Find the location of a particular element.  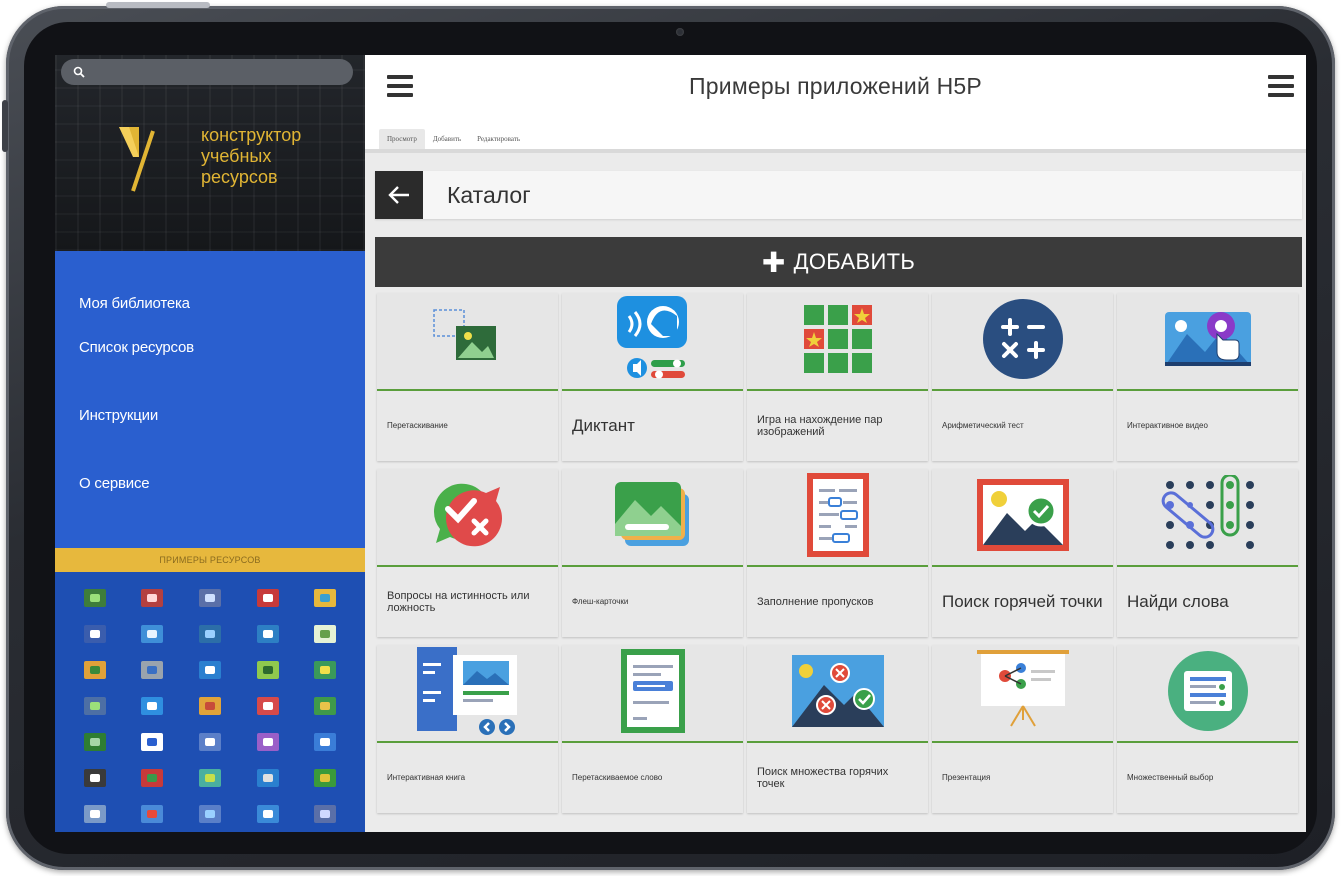

sidebar-item-about: О сервисе is located at coordinates (210, 483).